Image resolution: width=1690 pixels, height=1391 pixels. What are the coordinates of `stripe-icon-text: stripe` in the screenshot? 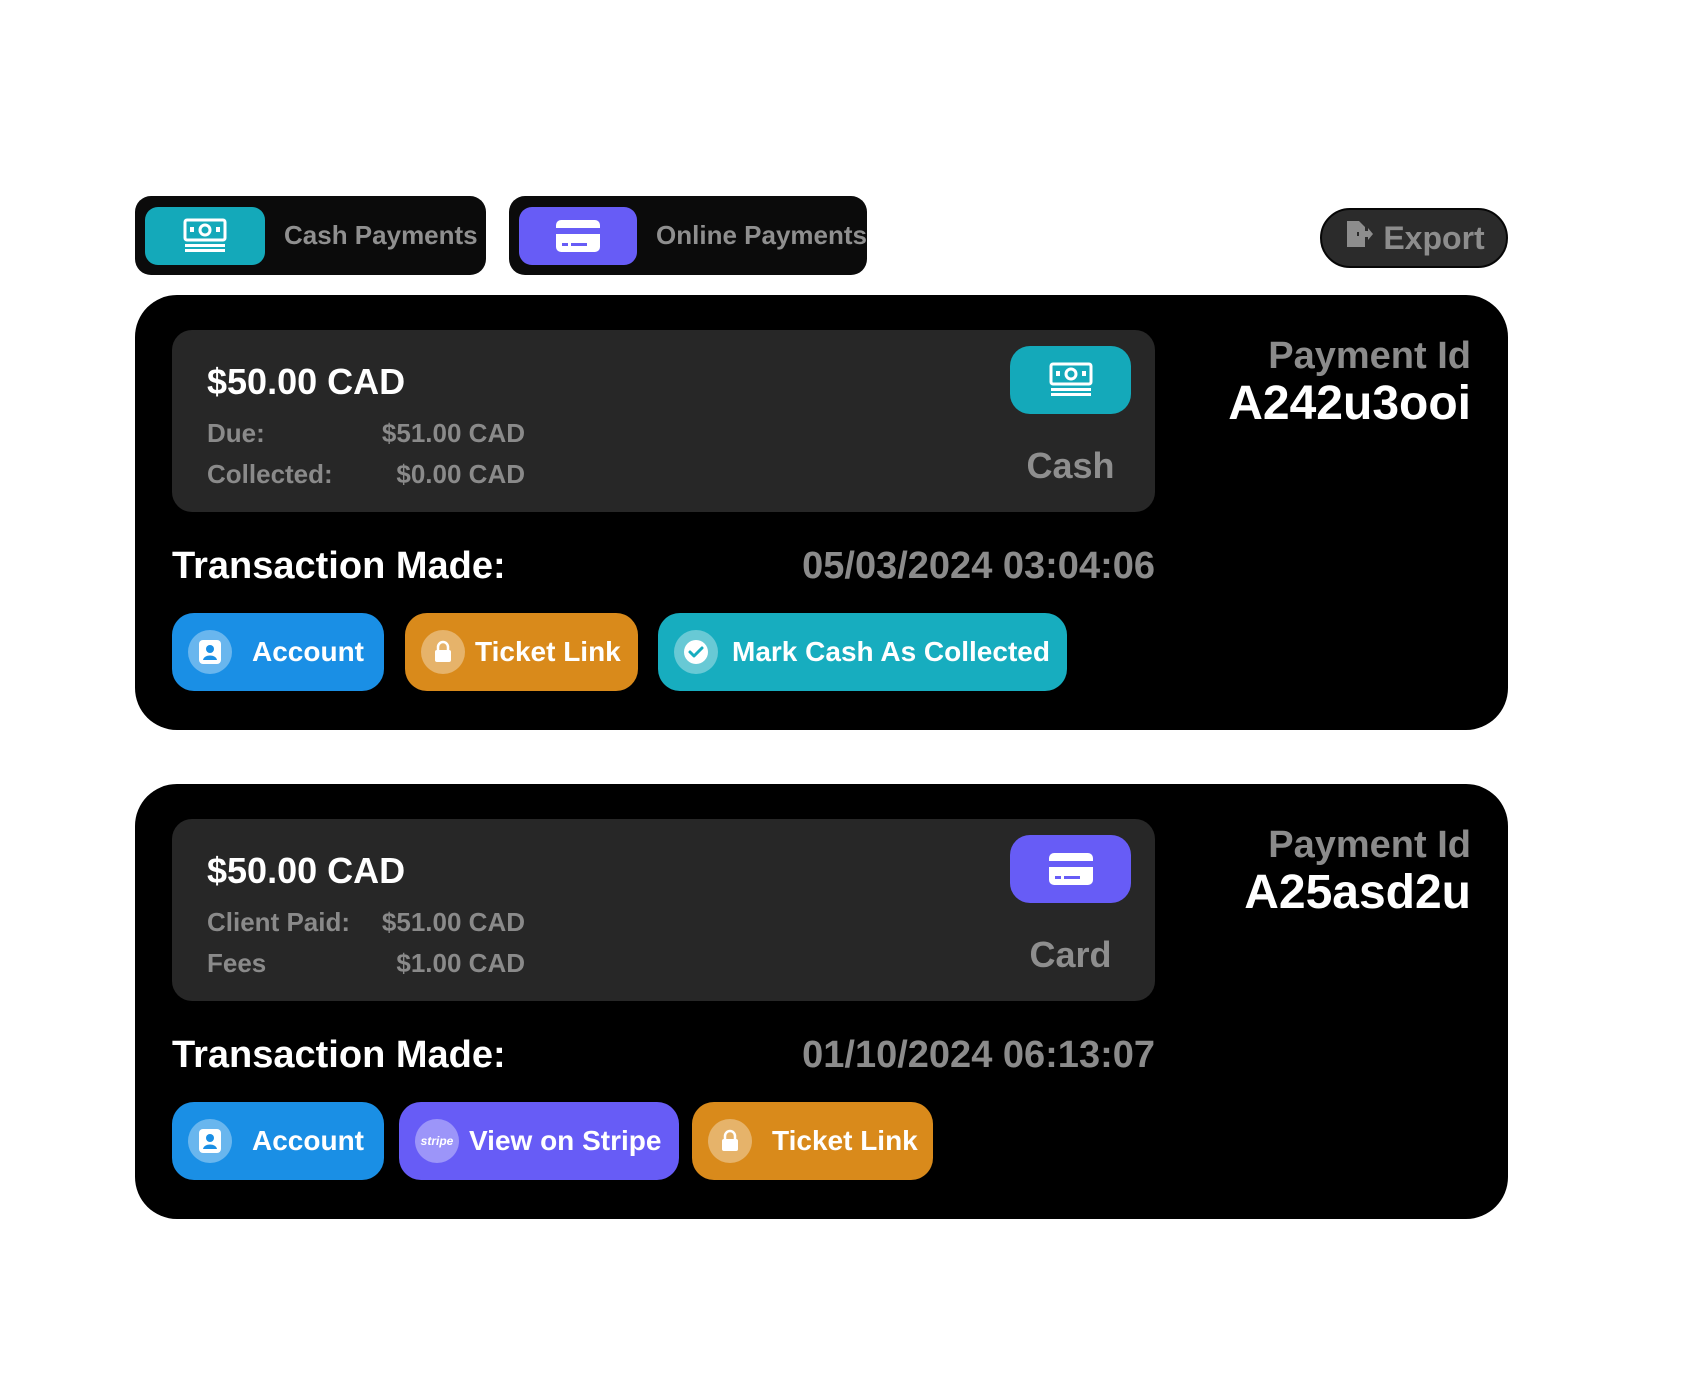 It's located at (437, 1141).